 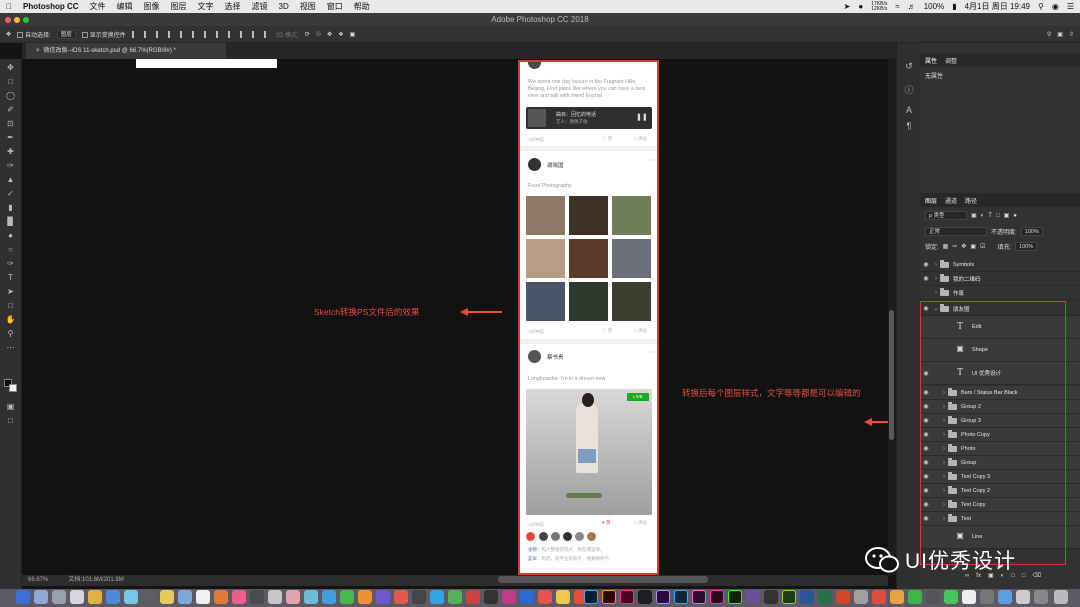 I want to click on app-store-icon, so click(x=113, y=597).